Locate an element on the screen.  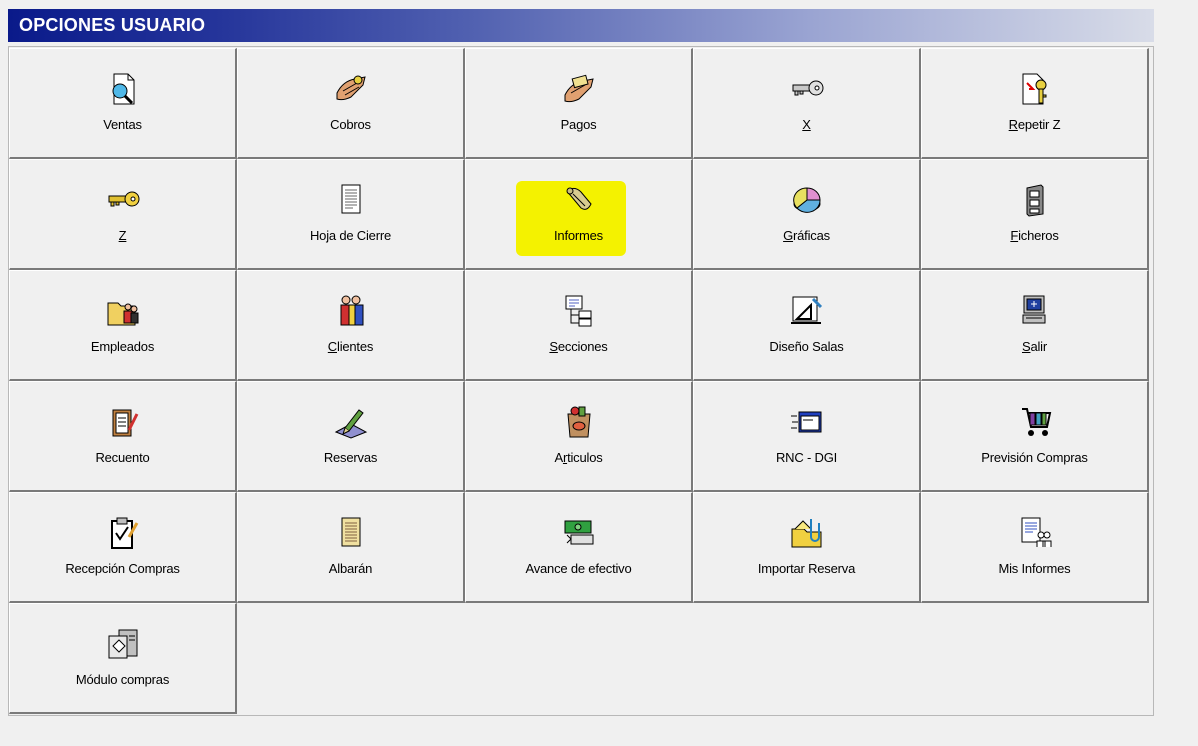
informes-button: Informes is located at coordinates (579, 214).